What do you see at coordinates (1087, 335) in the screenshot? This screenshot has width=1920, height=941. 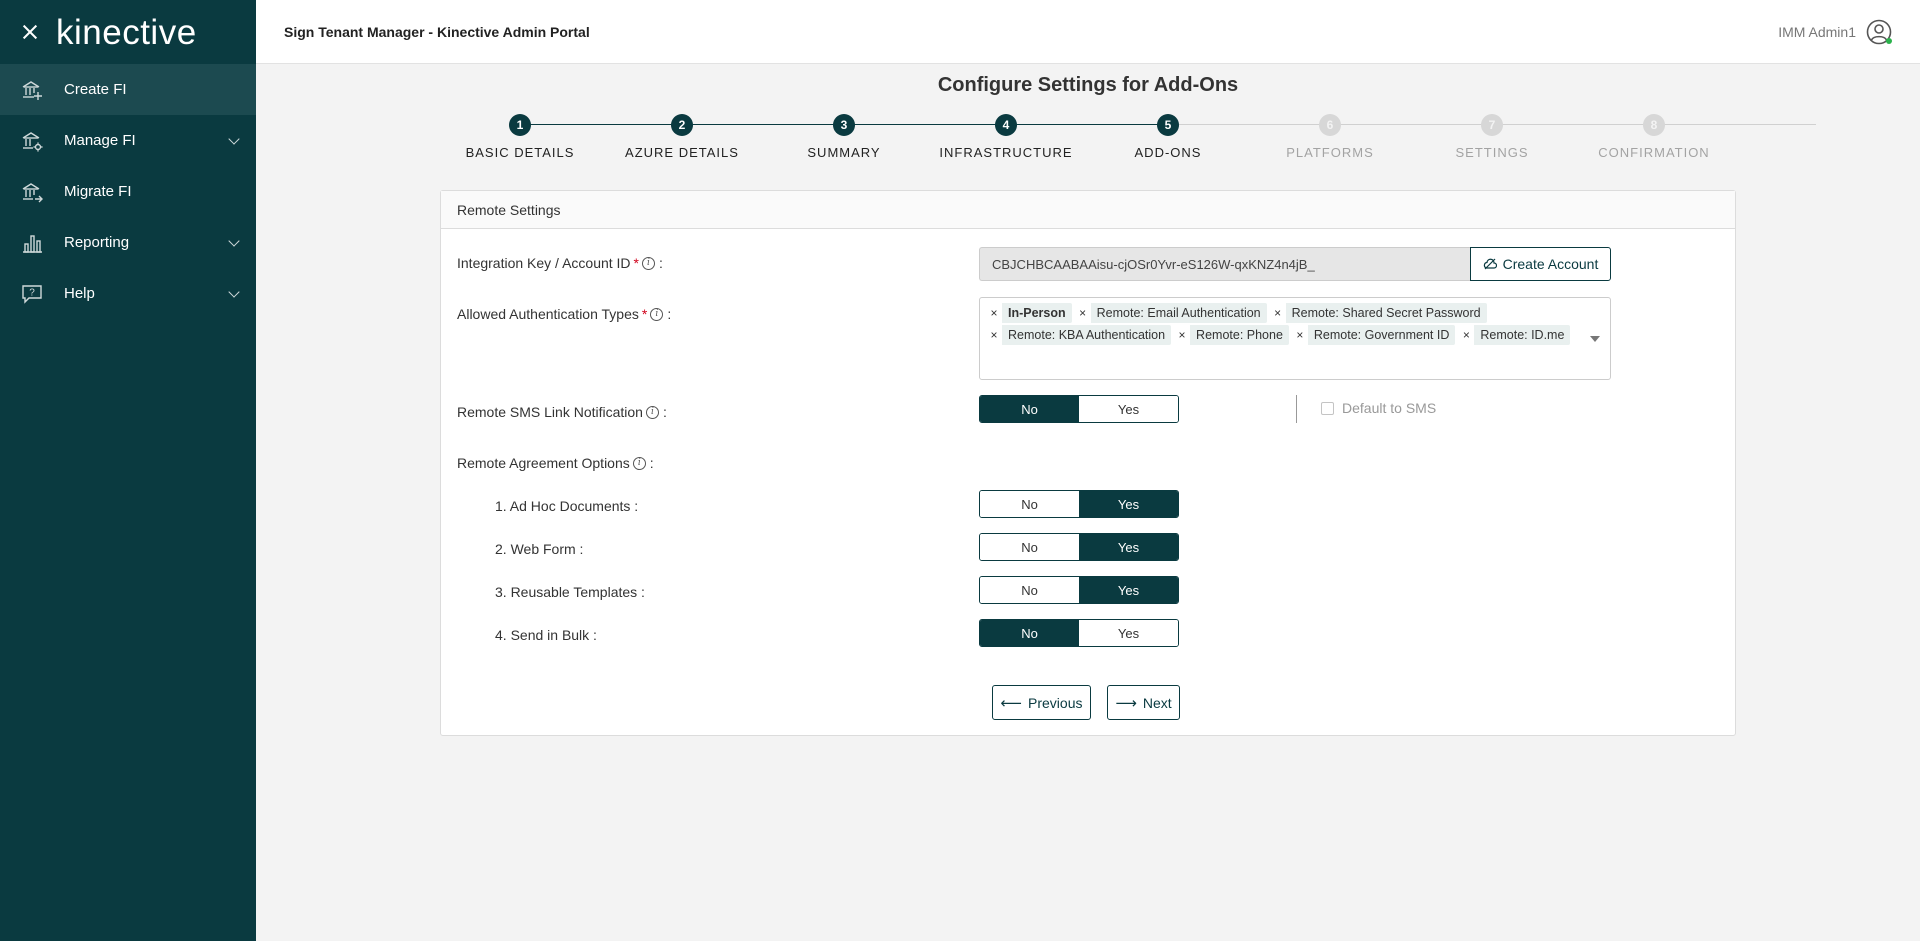 I see `chip-label: Remote: KBA Authentication` at bounding box center [1087, 335].